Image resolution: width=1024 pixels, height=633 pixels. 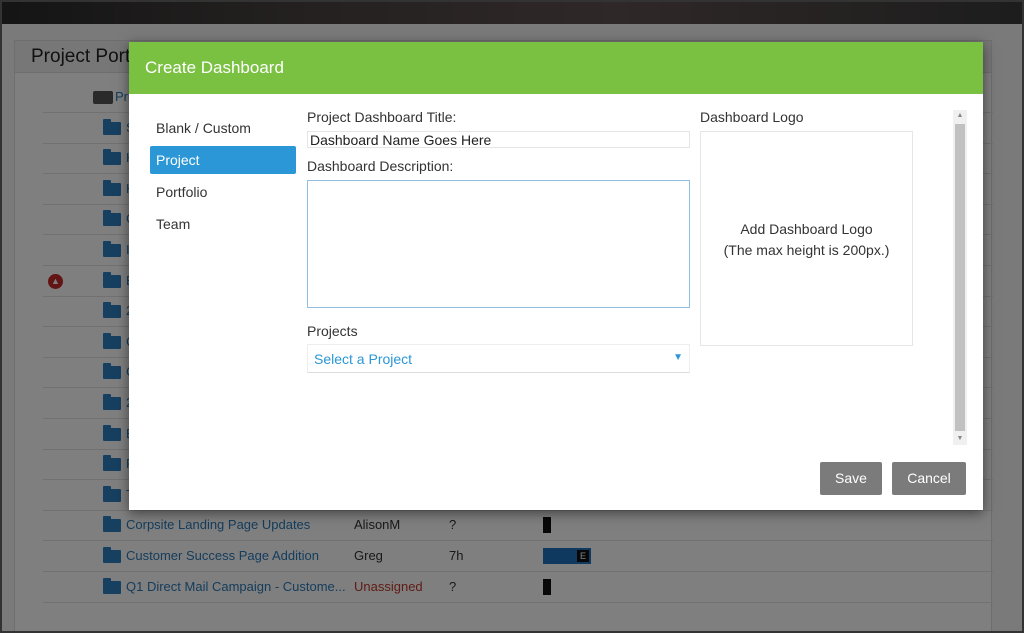 I want to click on project-select: Select a Project ▼, so click(x=498, y=358).